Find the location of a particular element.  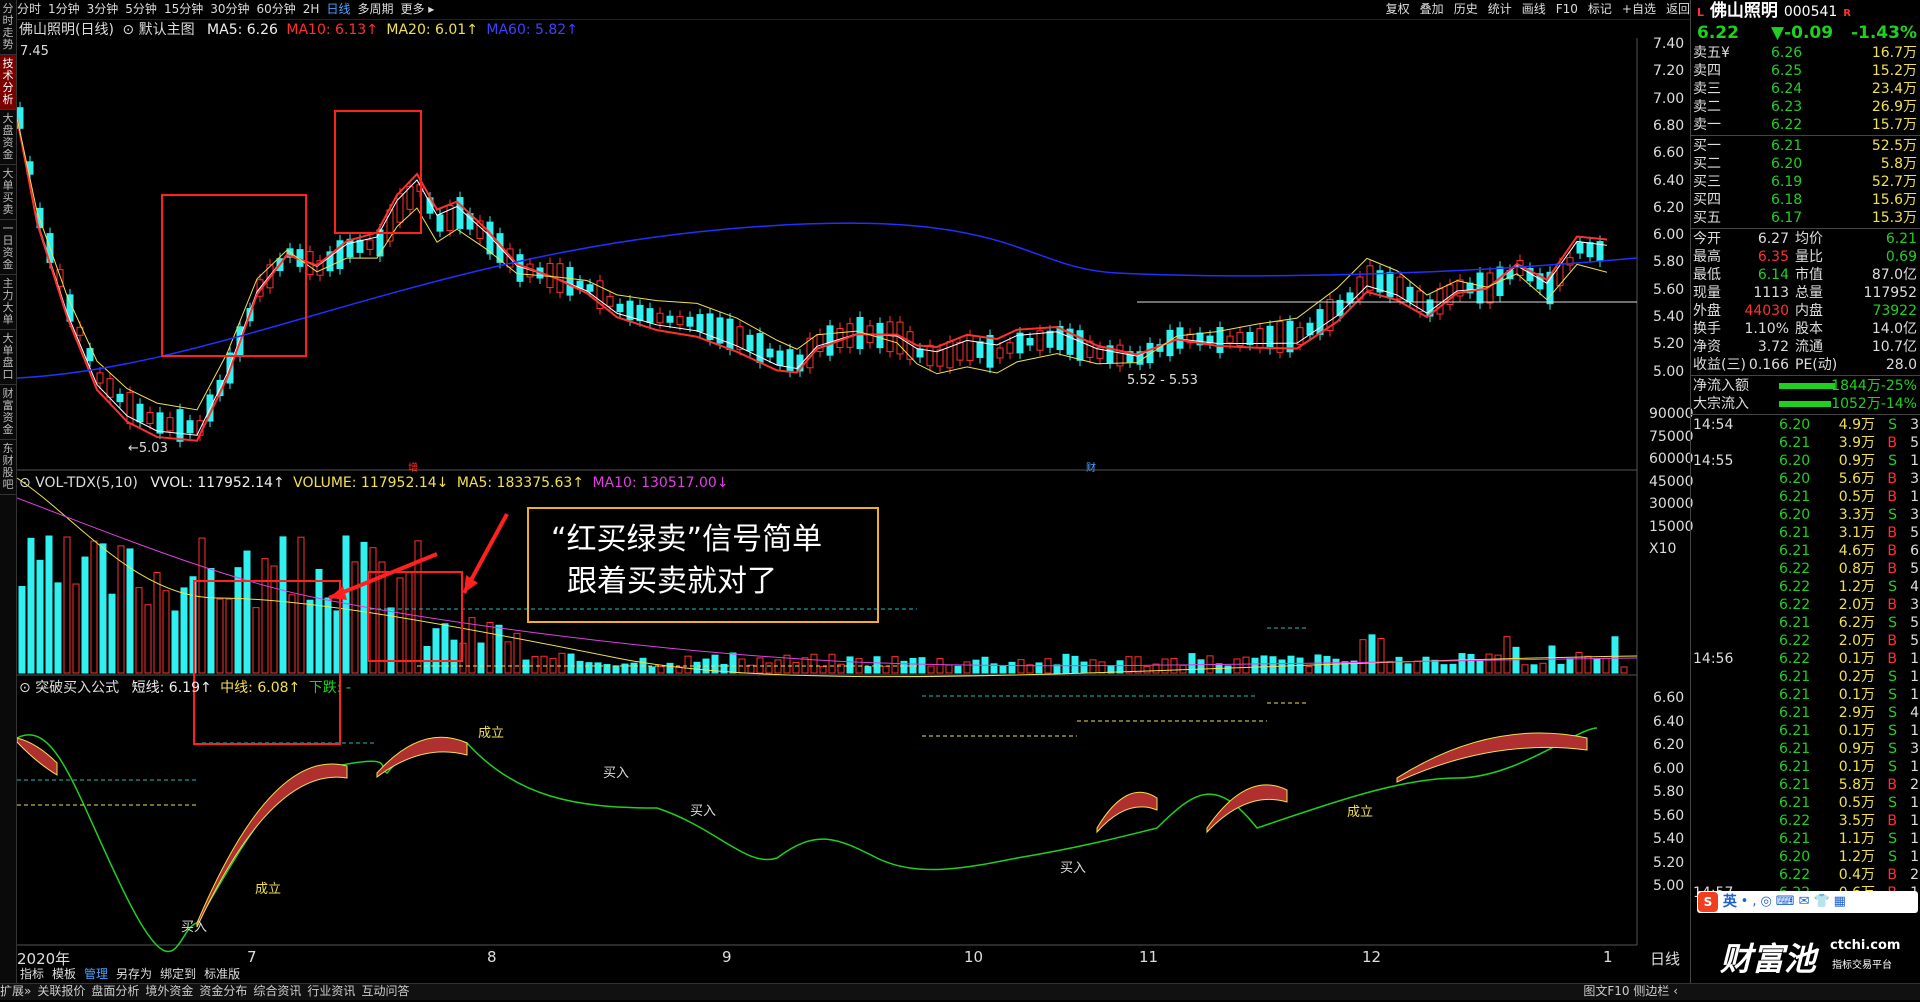

sell-level-row: 卖二 6.23 26.9万 is located at coordinates (1805, 107).